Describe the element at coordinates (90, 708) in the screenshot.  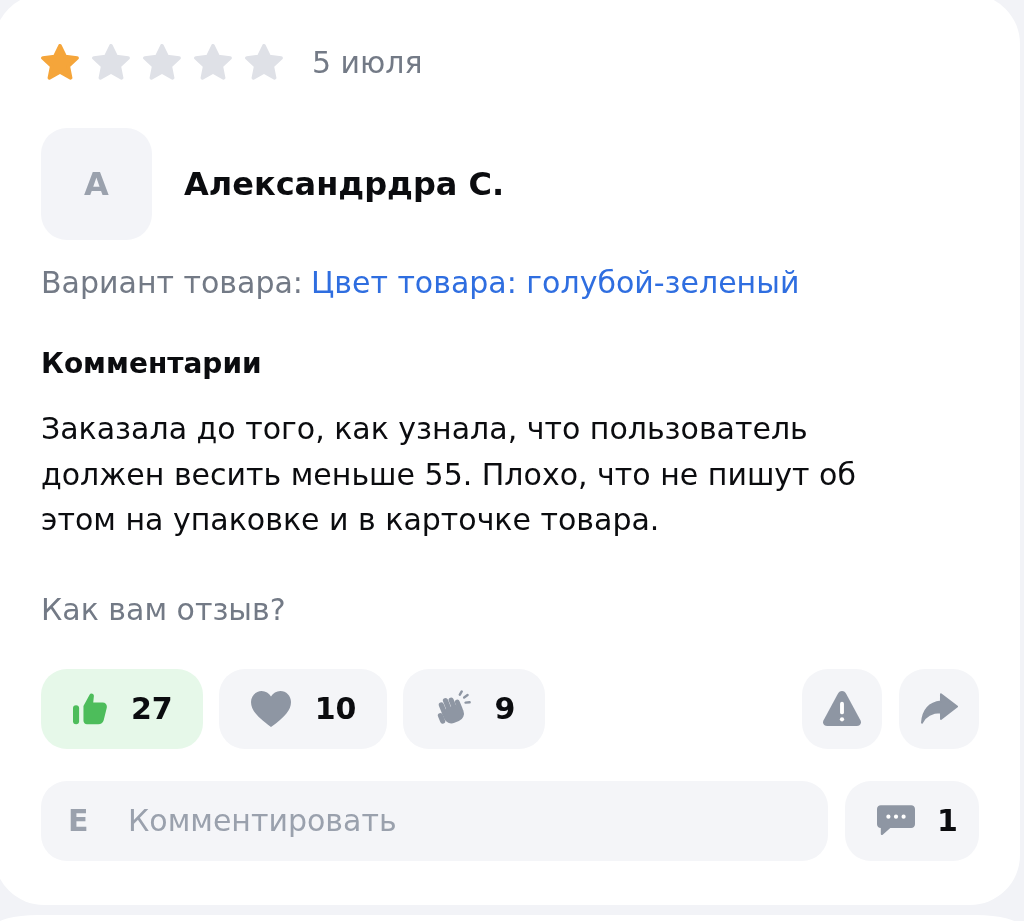
I see `thumbs-up-icon` at that location.